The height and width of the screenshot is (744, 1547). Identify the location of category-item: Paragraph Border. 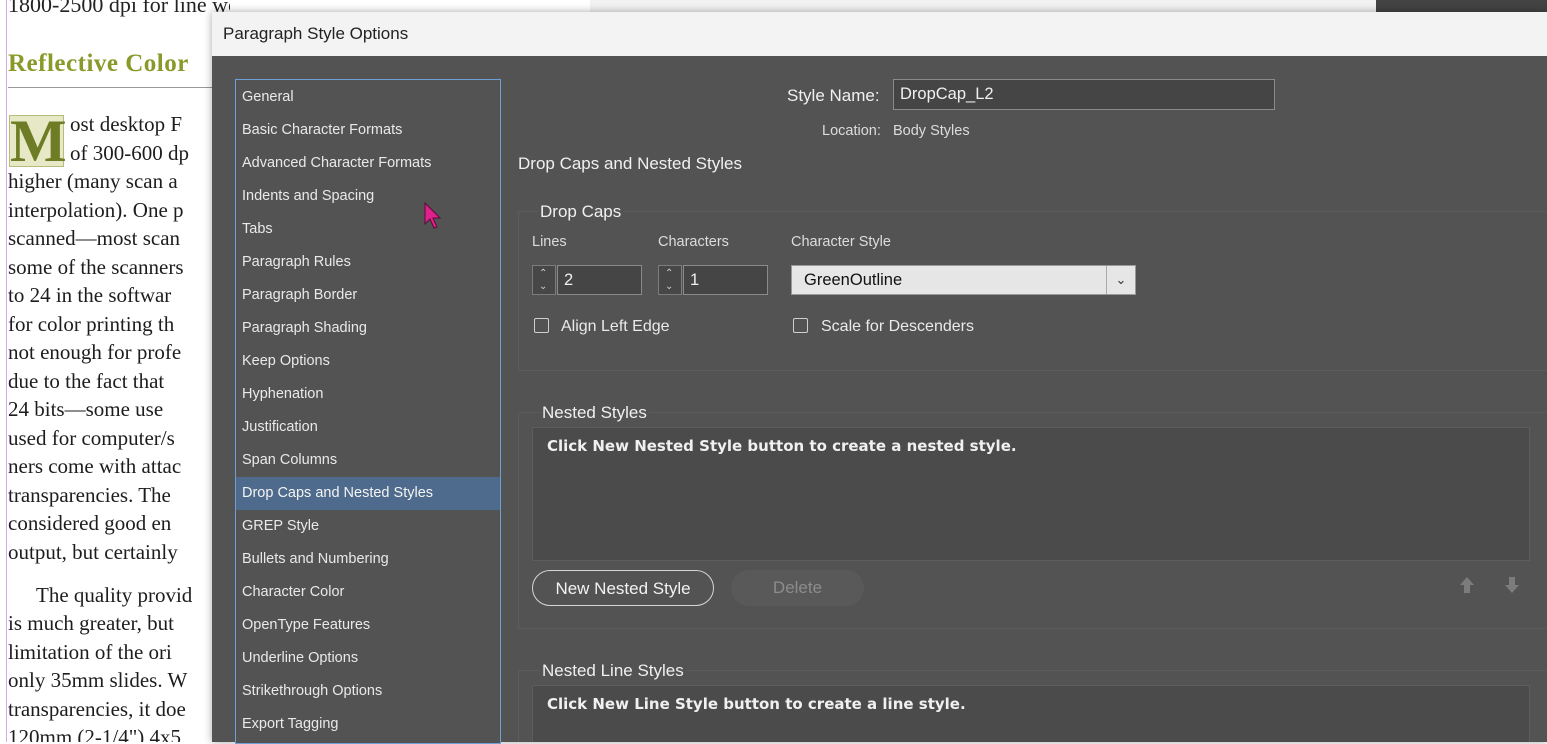
(368, 295).